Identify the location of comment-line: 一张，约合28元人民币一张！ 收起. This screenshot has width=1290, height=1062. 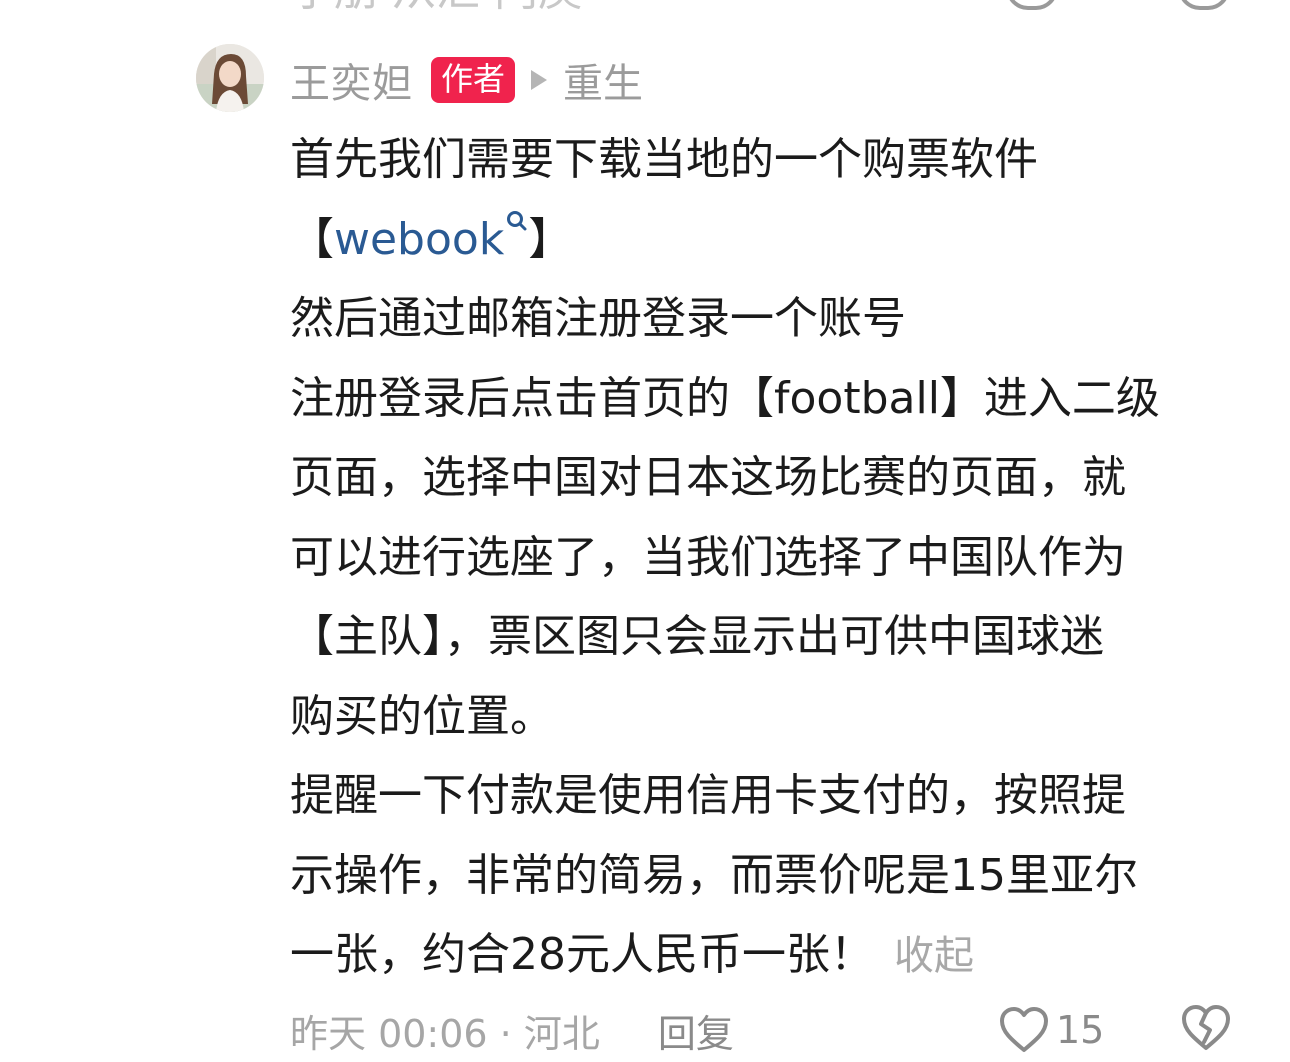
(770, 955).